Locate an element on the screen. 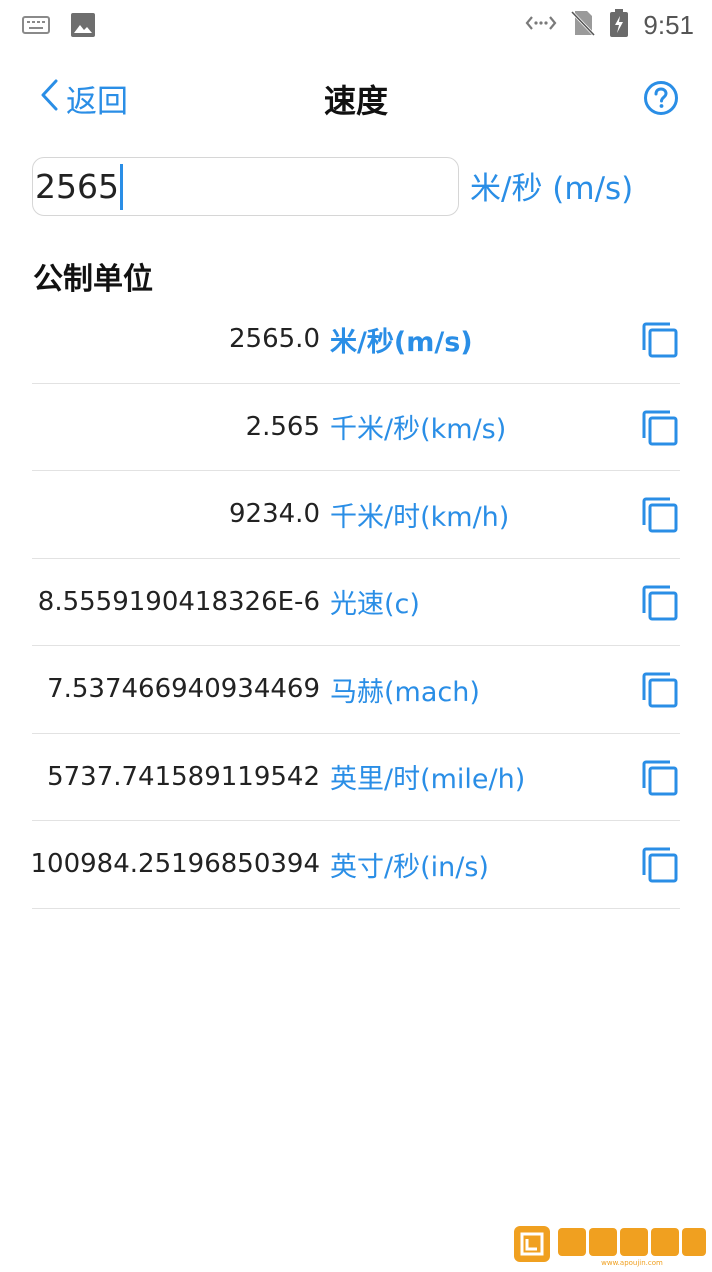 Image resolution: width=712 pixels, height=1272 pixels. app-header: 返回 速度 is located at coordinates (356, 98).